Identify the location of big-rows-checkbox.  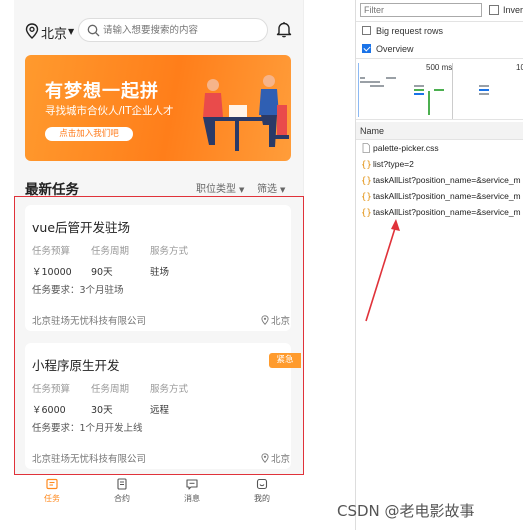
(366, 30).